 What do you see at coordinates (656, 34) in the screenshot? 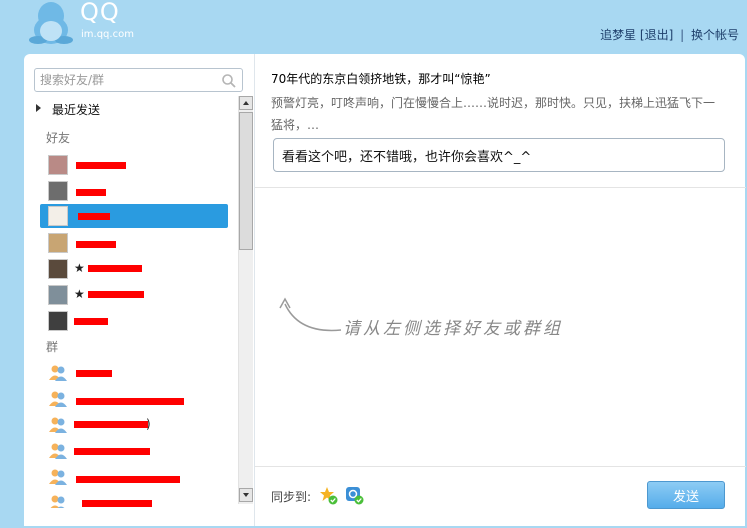
I see `logout-link: [退出]` at bounding box center [656, 34].